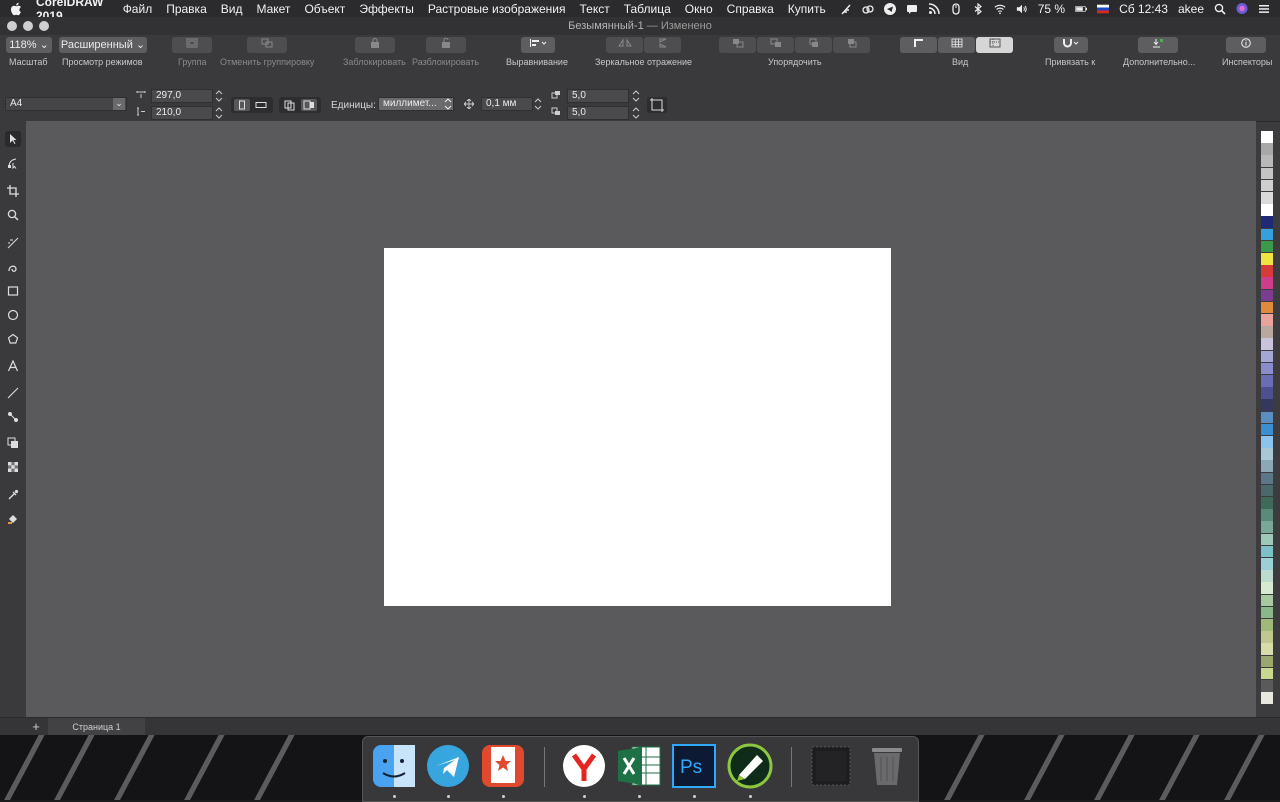 This screenshot has height=802, width=1280. Describe the element at coordinates (912, 9) in the screenshot. I see `message-icon` at that location.